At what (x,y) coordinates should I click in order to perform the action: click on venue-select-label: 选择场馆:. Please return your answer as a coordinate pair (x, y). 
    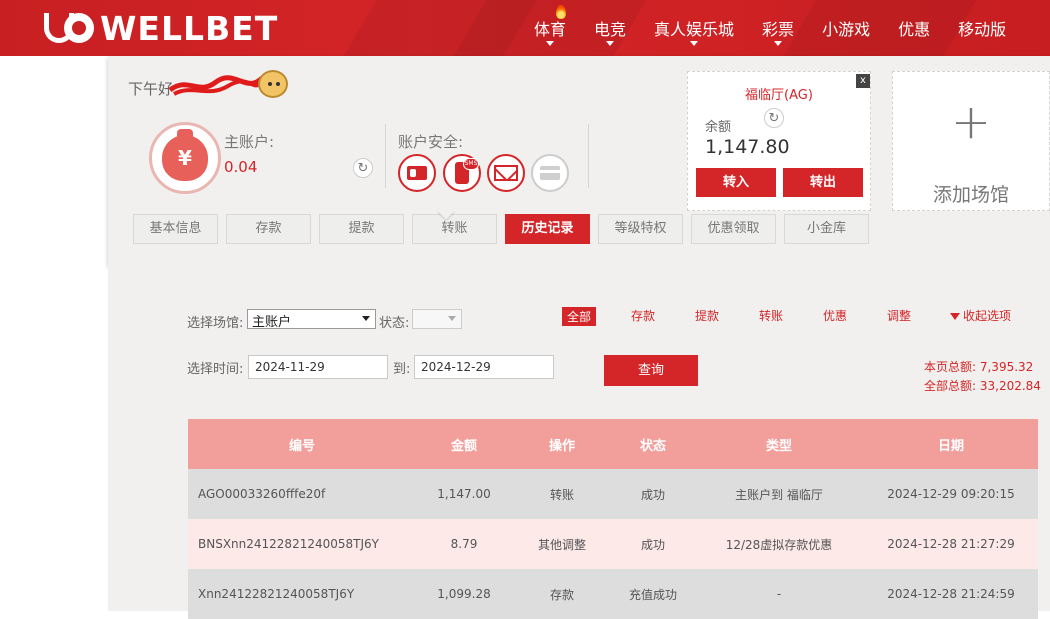
    Looking at the image, I should click on (215, 323).